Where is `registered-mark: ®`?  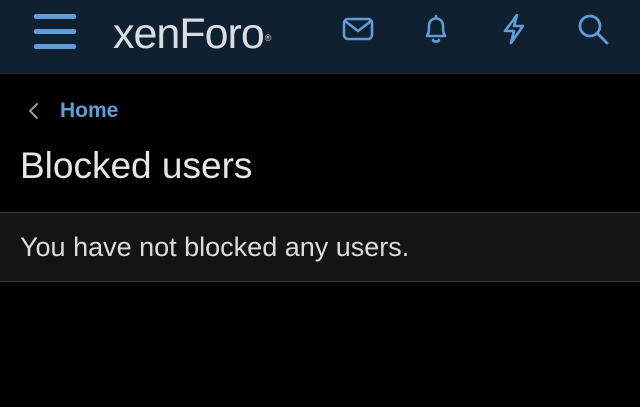 registered-mark: ® is located at coordinates (268, 38).